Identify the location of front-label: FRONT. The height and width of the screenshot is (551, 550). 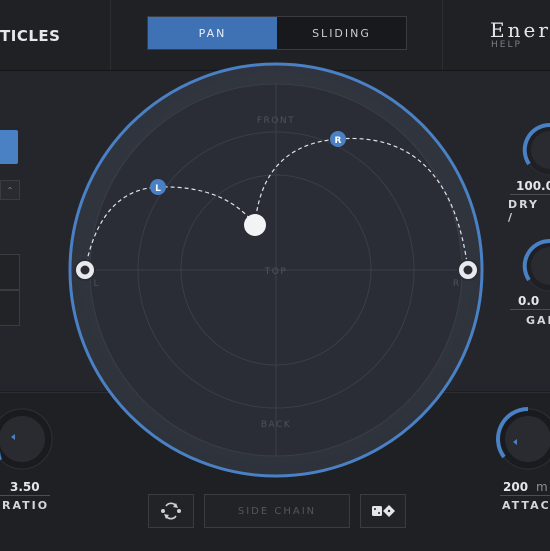
(276, 121).